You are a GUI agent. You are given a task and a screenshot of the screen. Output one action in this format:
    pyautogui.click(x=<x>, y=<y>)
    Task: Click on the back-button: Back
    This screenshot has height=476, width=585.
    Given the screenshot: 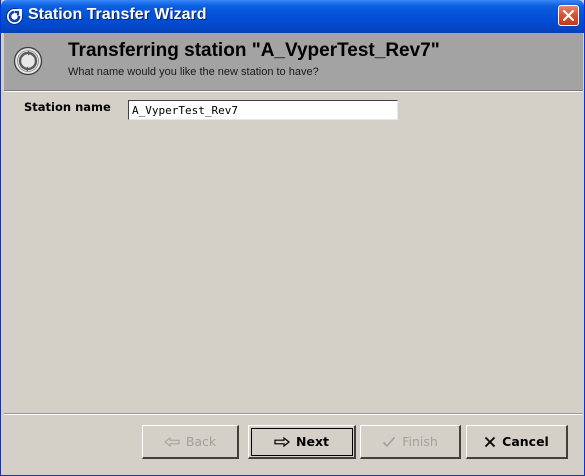 What is the action you would take?
    pyautogui.click(x=190, y=442)
    